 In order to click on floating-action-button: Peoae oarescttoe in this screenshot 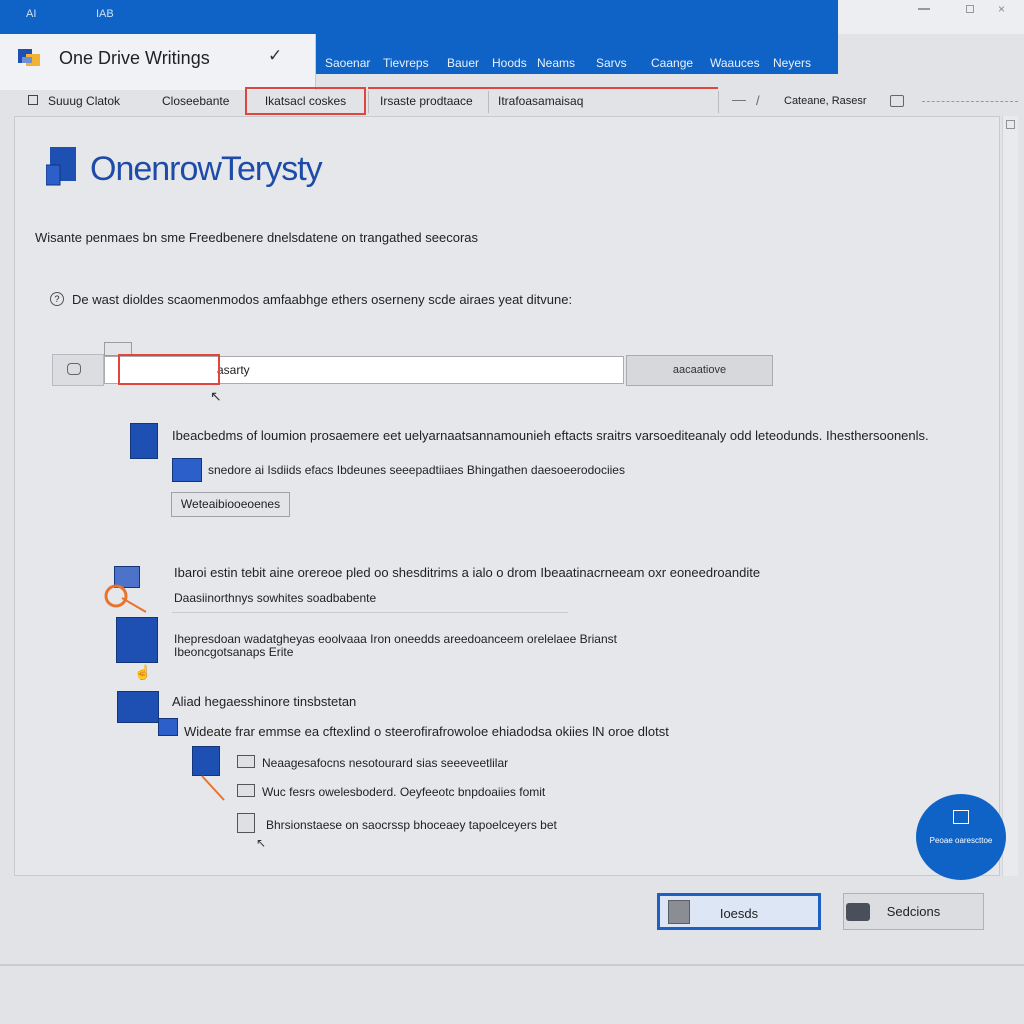, I will do `click(961, 837)`.